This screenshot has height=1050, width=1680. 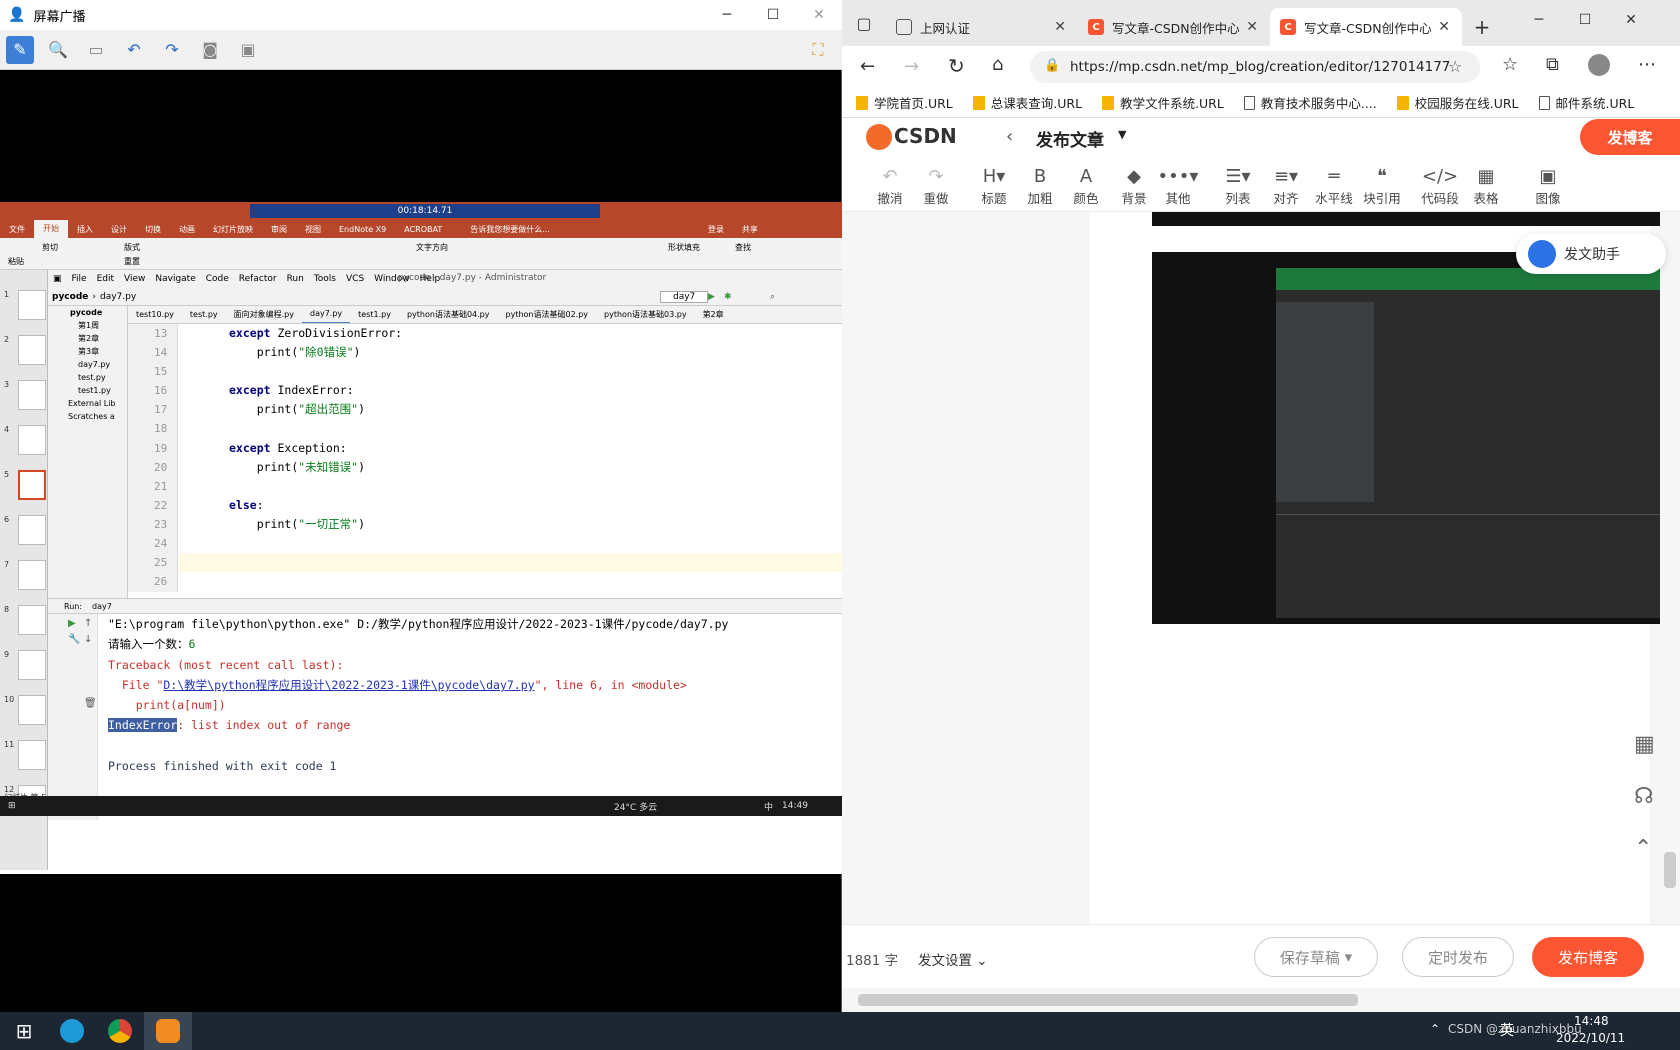 What do you see at coordinates (1122, 134) in the screenshot?
I see `title-dropdown-icon: ▼` at bounding box center [1122, 134].